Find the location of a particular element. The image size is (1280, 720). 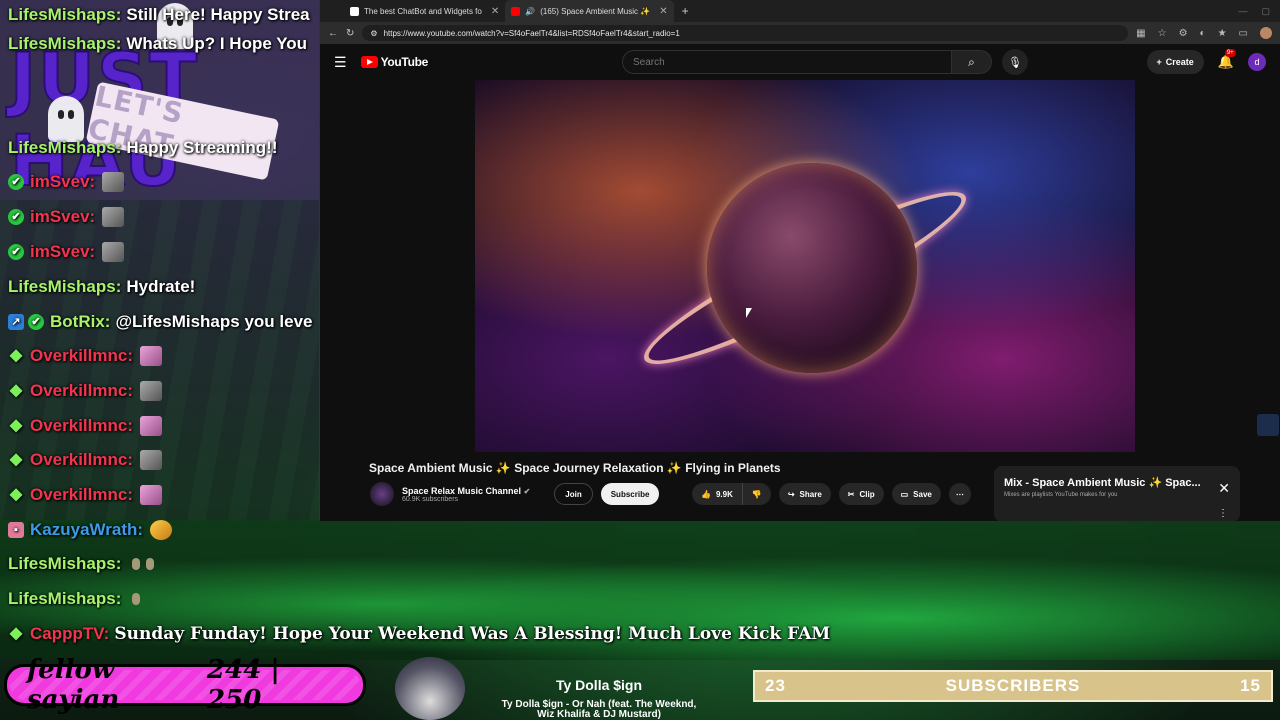

clip-button: ✂ Clip is located at coordinates (861, 494).